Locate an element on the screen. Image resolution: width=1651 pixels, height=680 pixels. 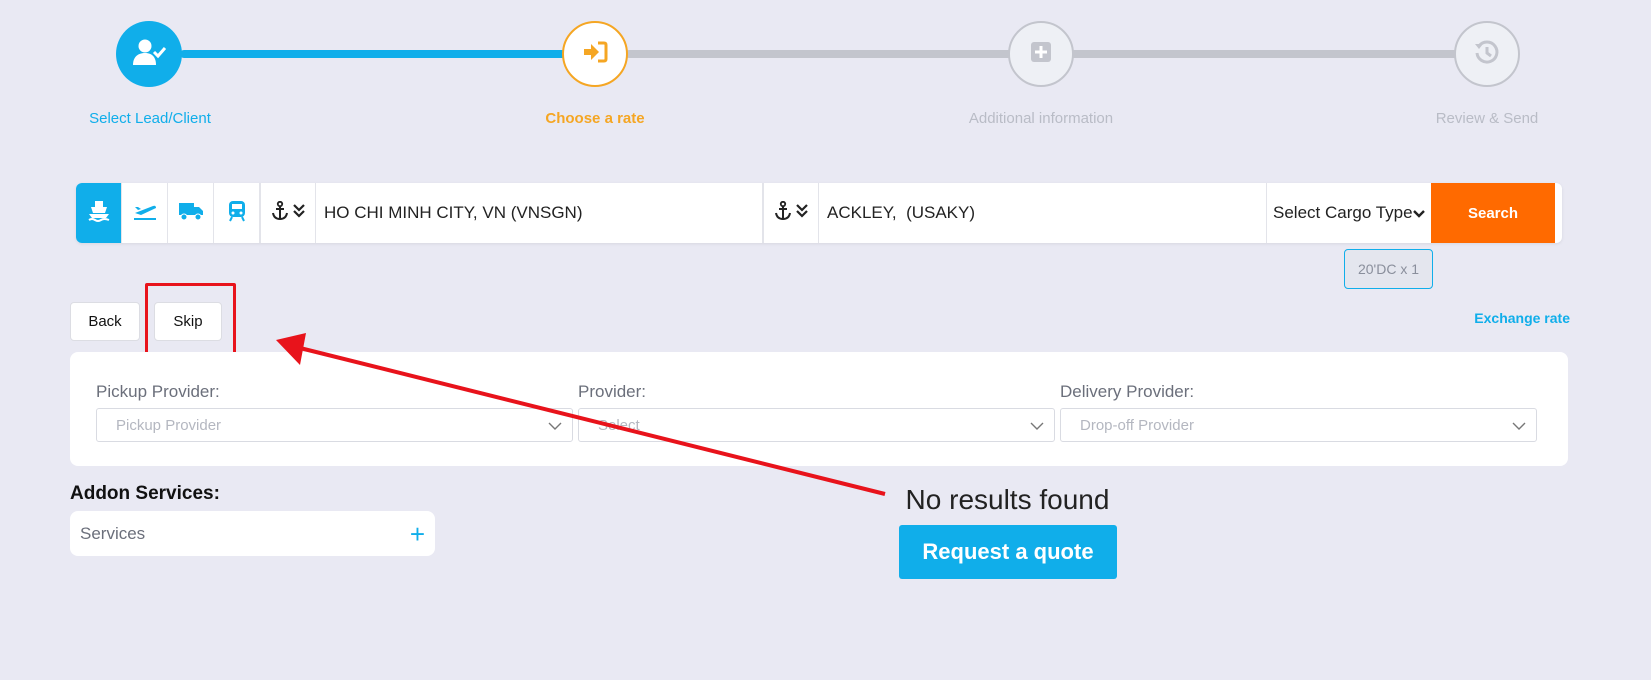
rate-search-bar: Select Cargo Type Search is located at coordinates (819, 213).